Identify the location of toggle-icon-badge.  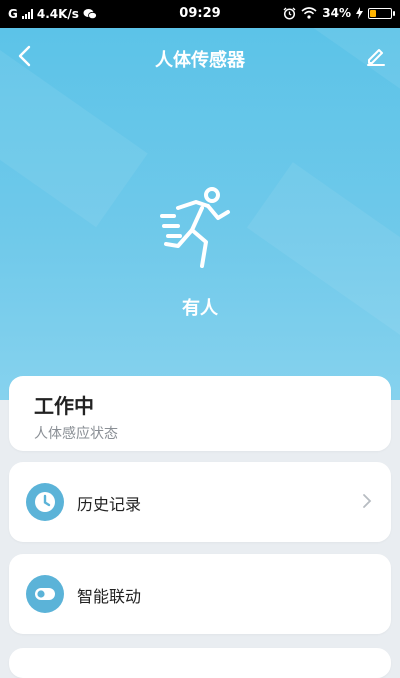
(45, 594).